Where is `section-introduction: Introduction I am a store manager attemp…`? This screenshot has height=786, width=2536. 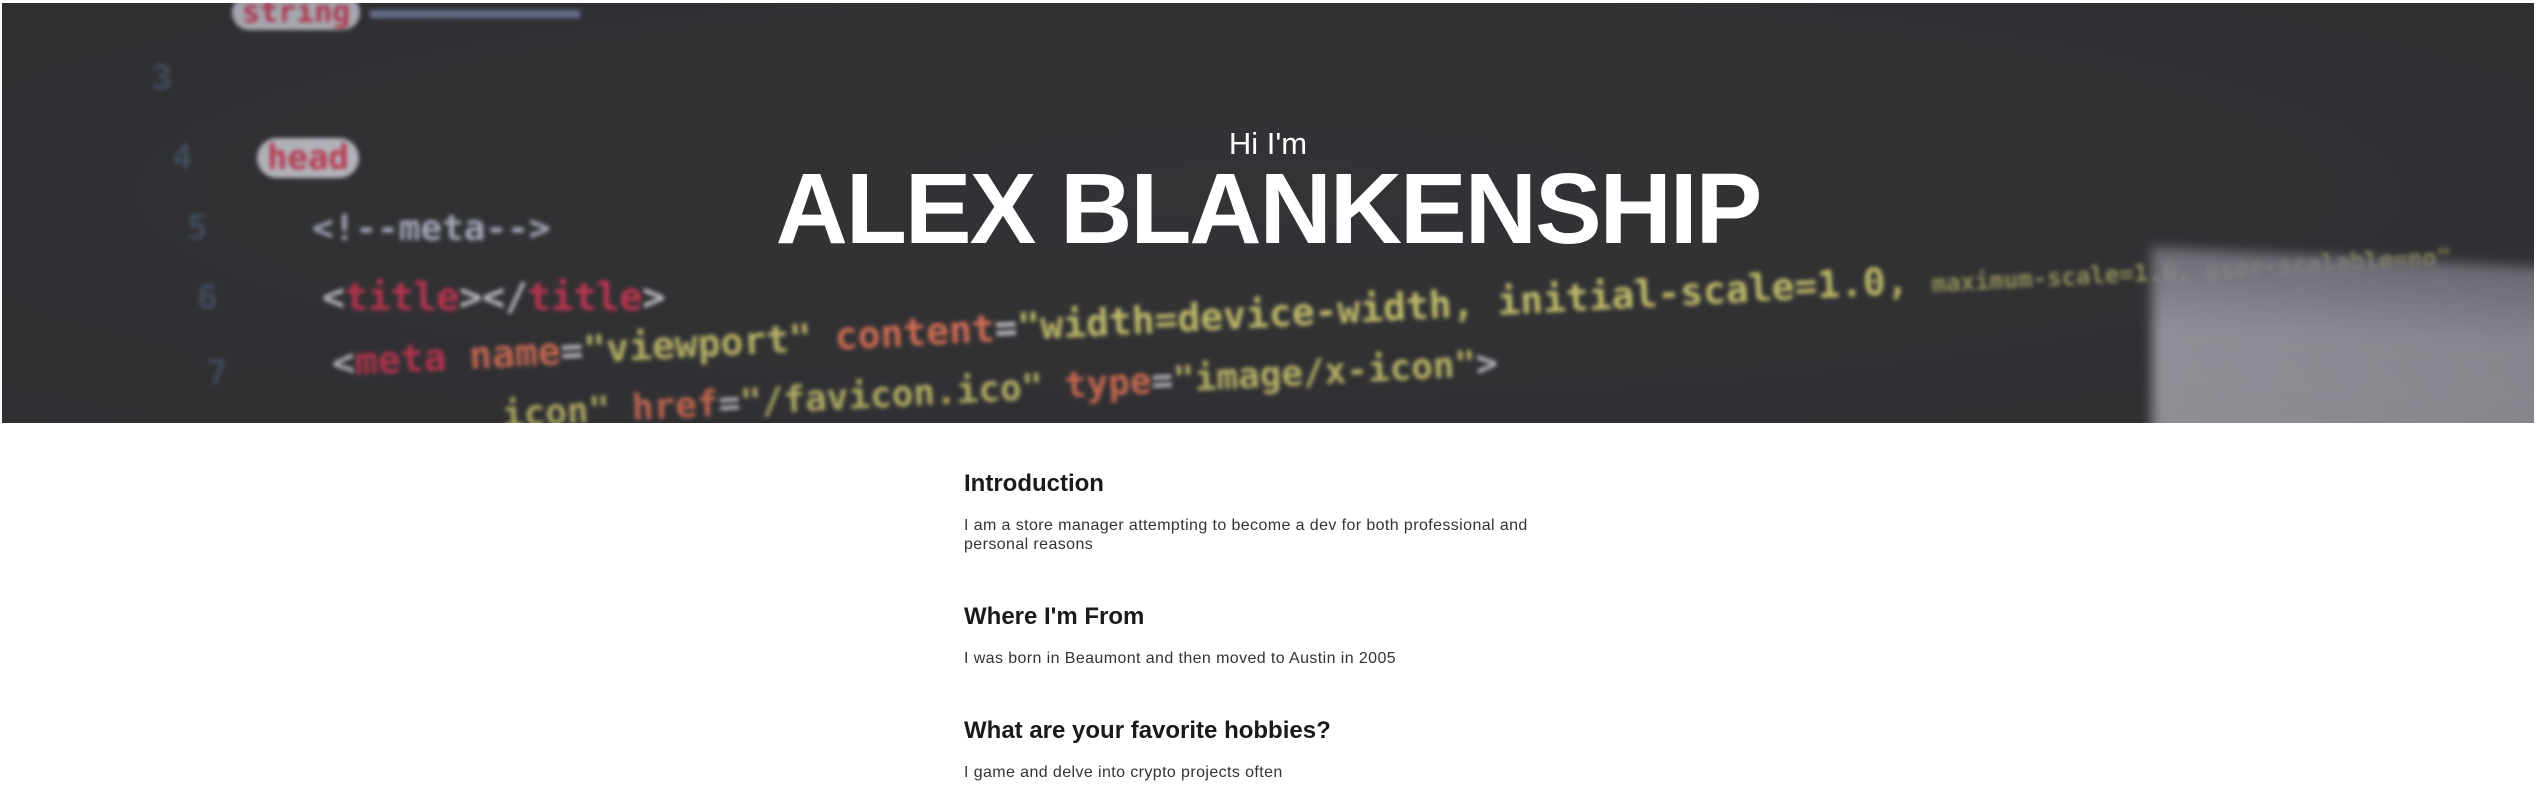
section-introduction: Introduction I am a store manager attemp… is located at coordinates (1284, 512).